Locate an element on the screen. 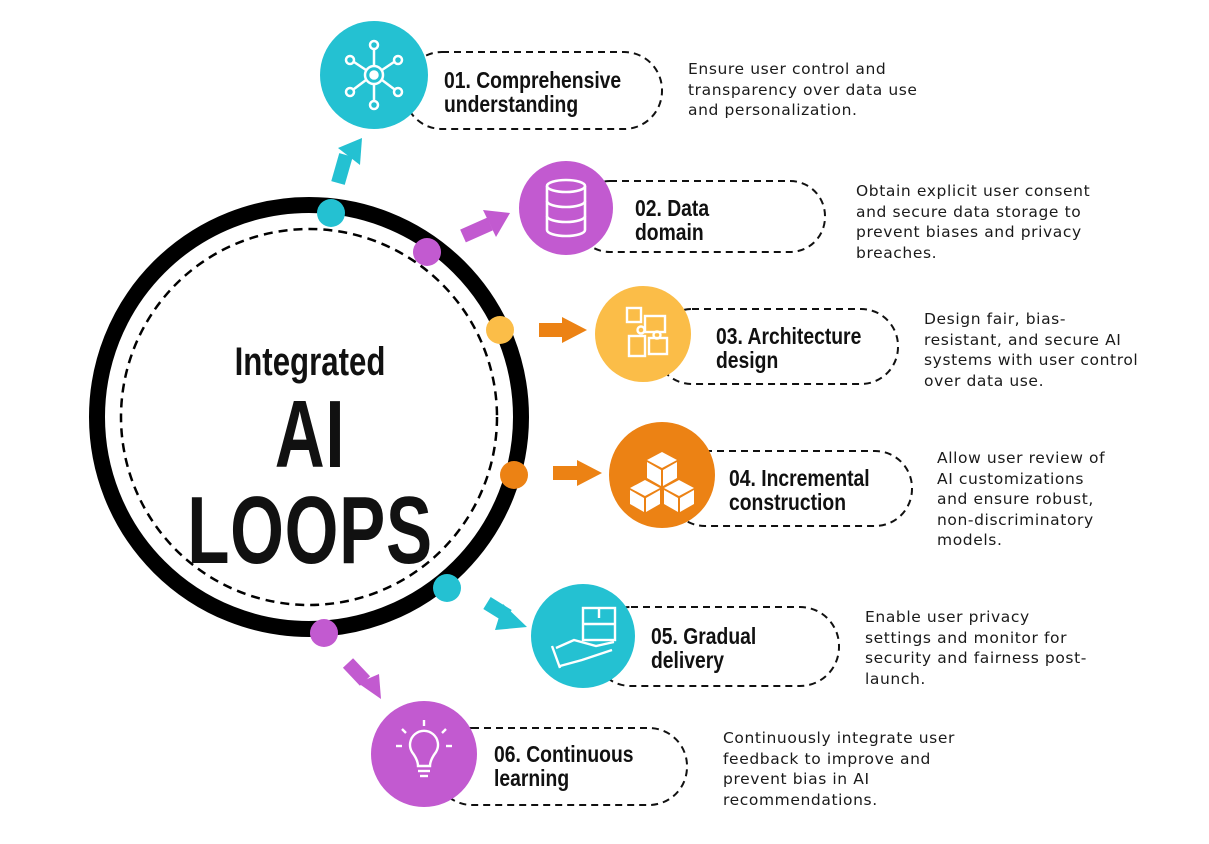  center-title-block: Integrated AI LOOPS is located at coordinates (310, 459).